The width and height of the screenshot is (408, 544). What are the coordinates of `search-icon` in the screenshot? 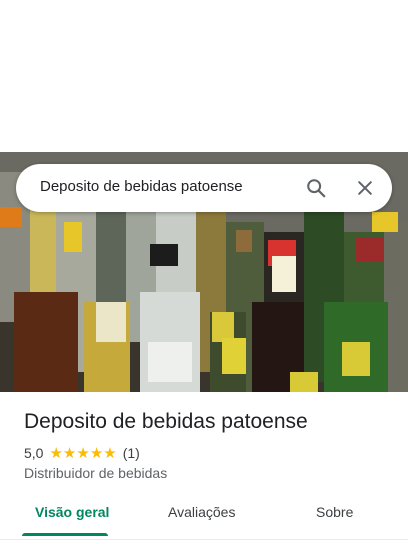 It's located at (316, 188).